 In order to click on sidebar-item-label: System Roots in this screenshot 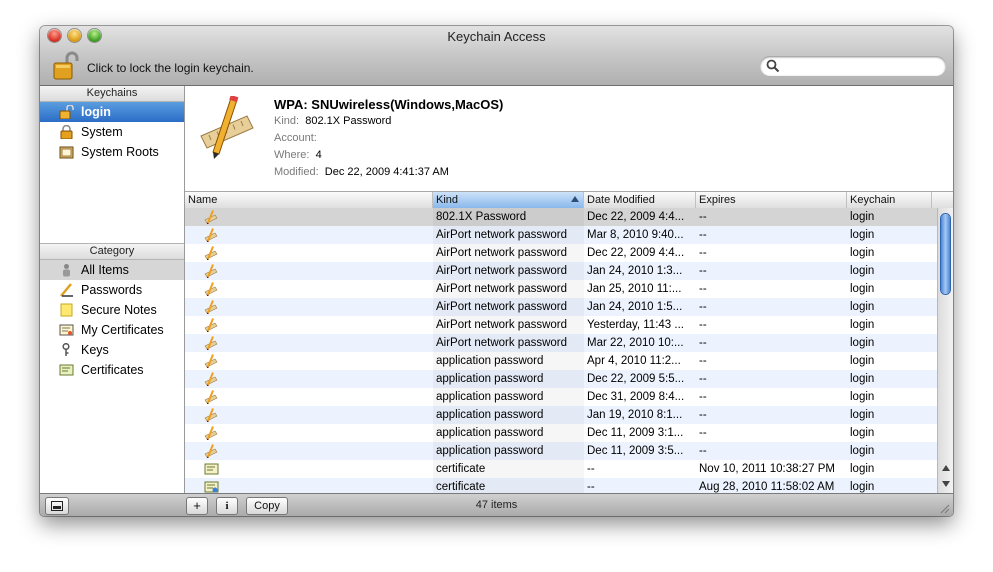, I will do `click(120, 152)`.